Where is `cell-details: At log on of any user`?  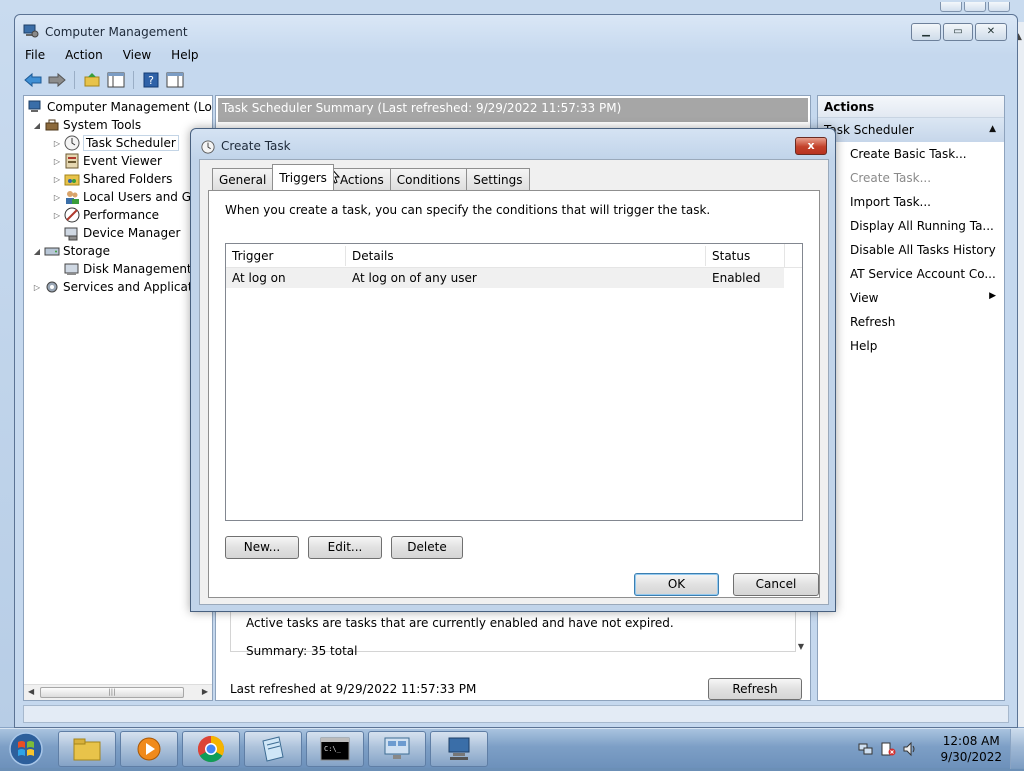
cell-details: At log on of any user is located at coordinates (414, 278).